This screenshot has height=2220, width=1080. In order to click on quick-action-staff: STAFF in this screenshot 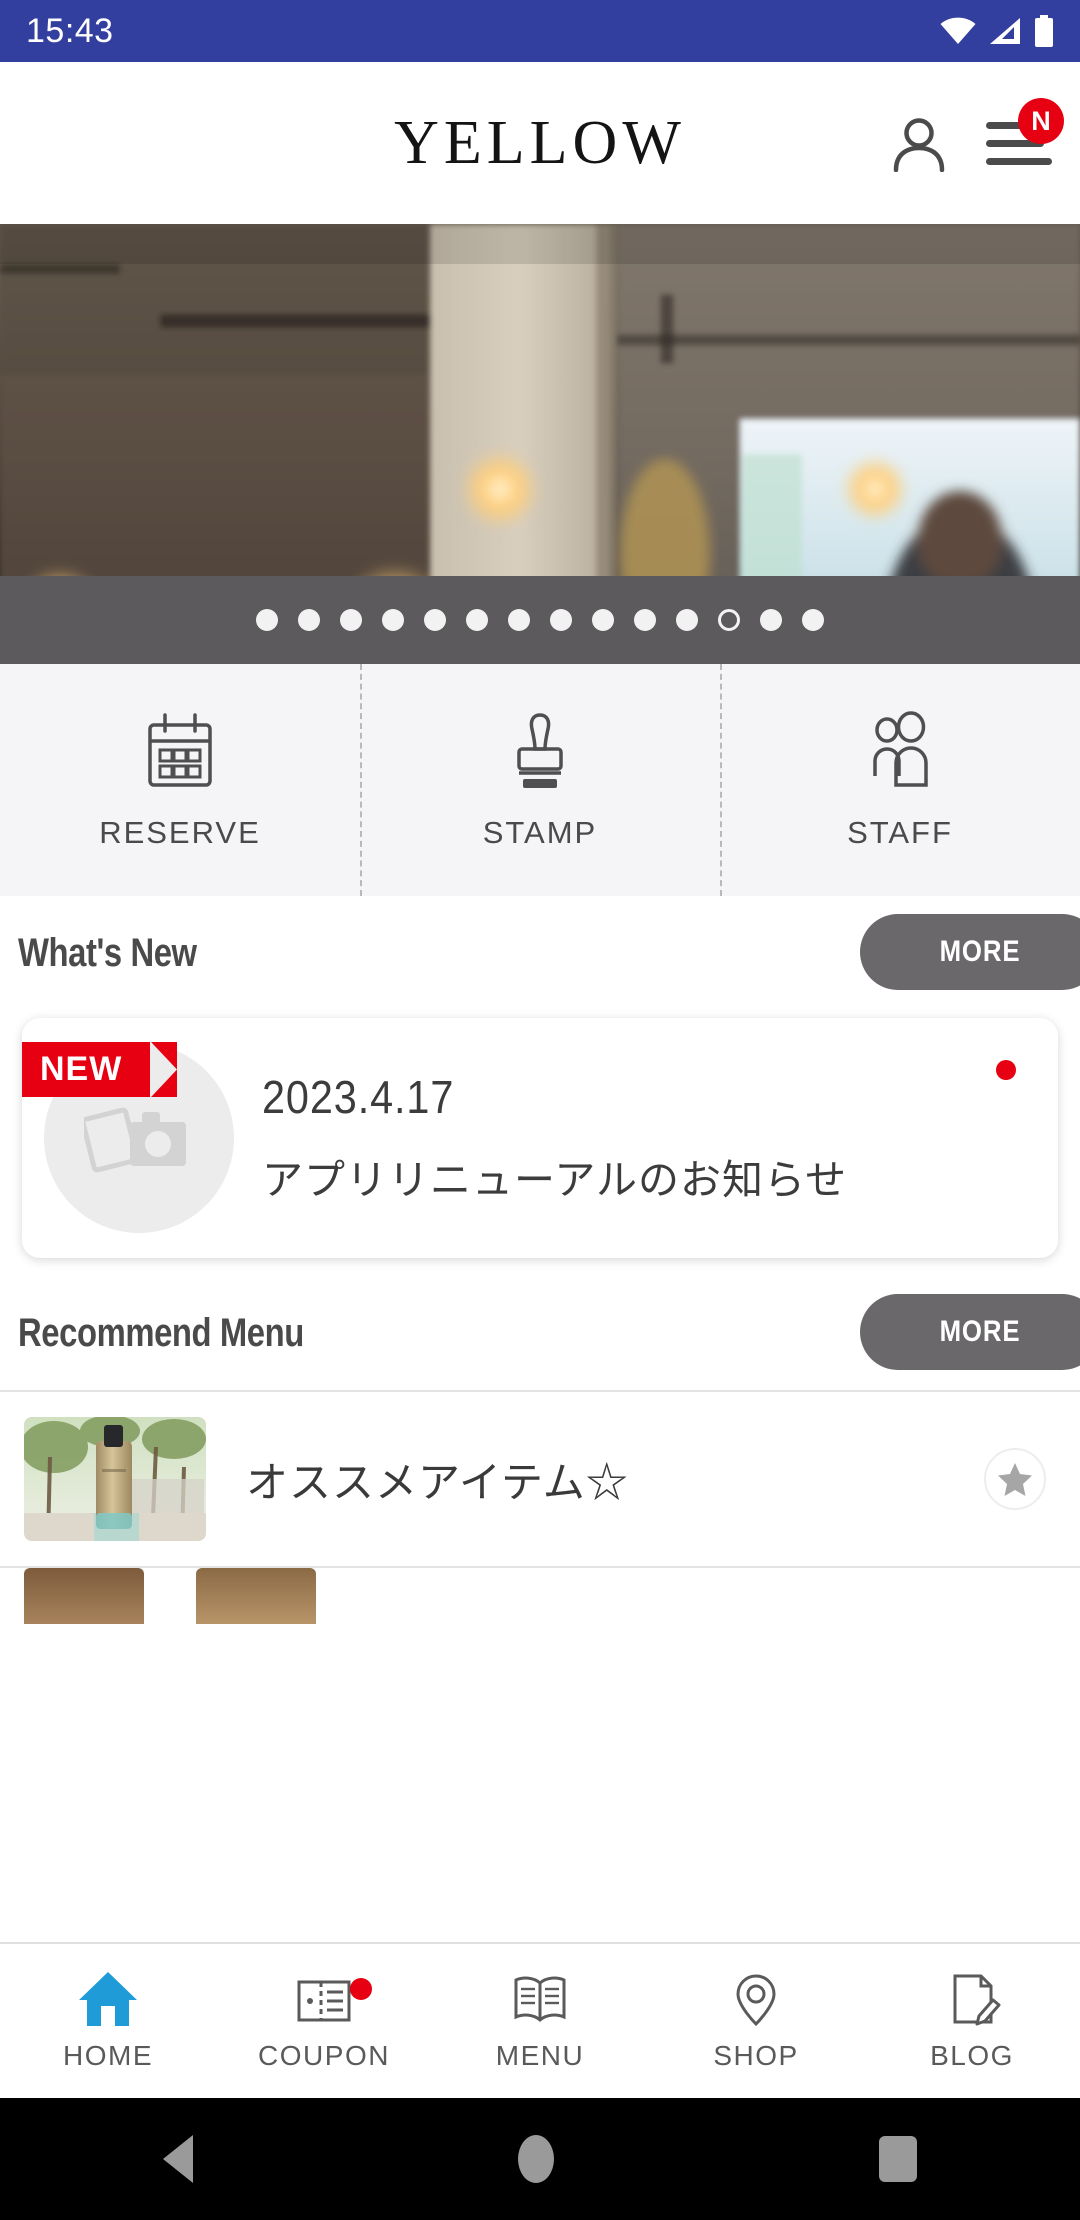, I will do `click(900, 780)`.